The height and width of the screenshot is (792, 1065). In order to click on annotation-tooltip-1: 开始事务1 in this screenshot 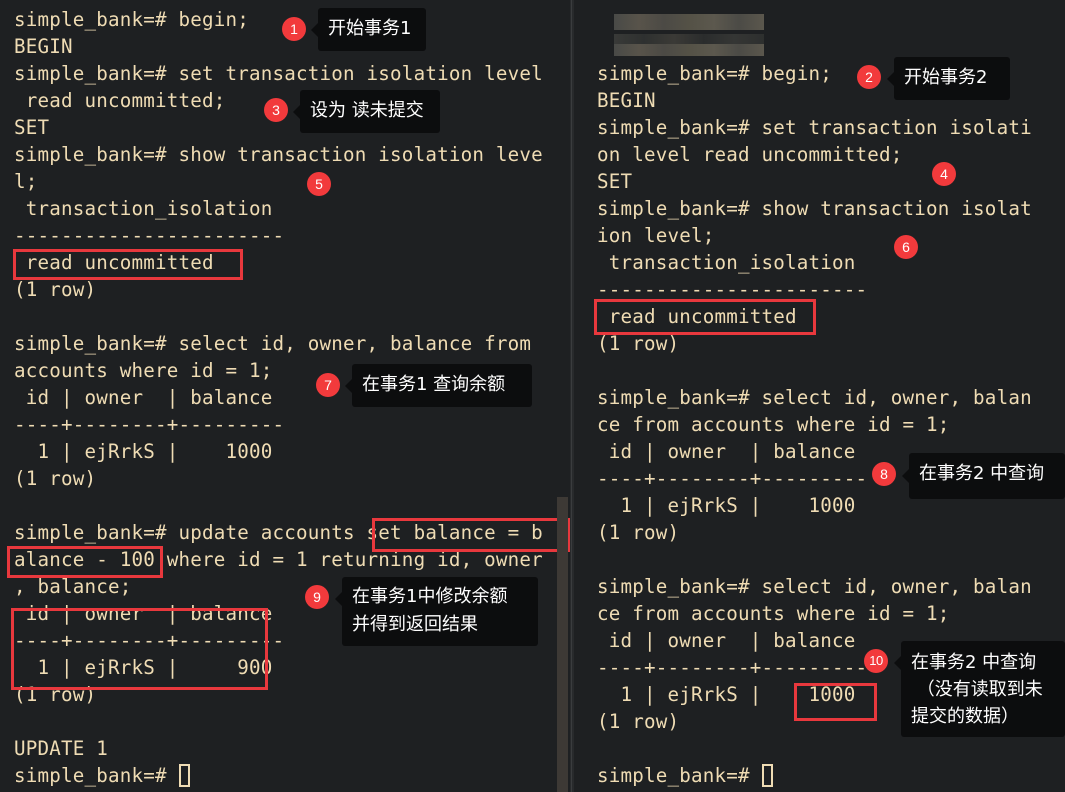, I will do `click(368, 29)`.